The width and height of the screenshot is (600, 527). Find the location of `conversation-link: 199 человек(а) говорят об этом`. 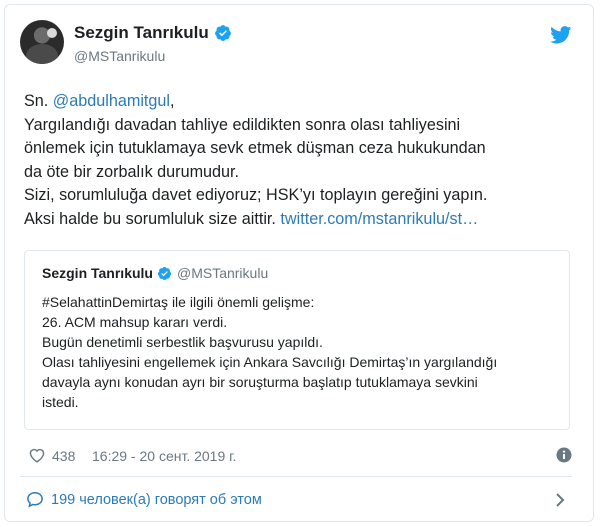

conversation-link: 199 человек(а) говорят об этом is located at coordinates (299, 500).